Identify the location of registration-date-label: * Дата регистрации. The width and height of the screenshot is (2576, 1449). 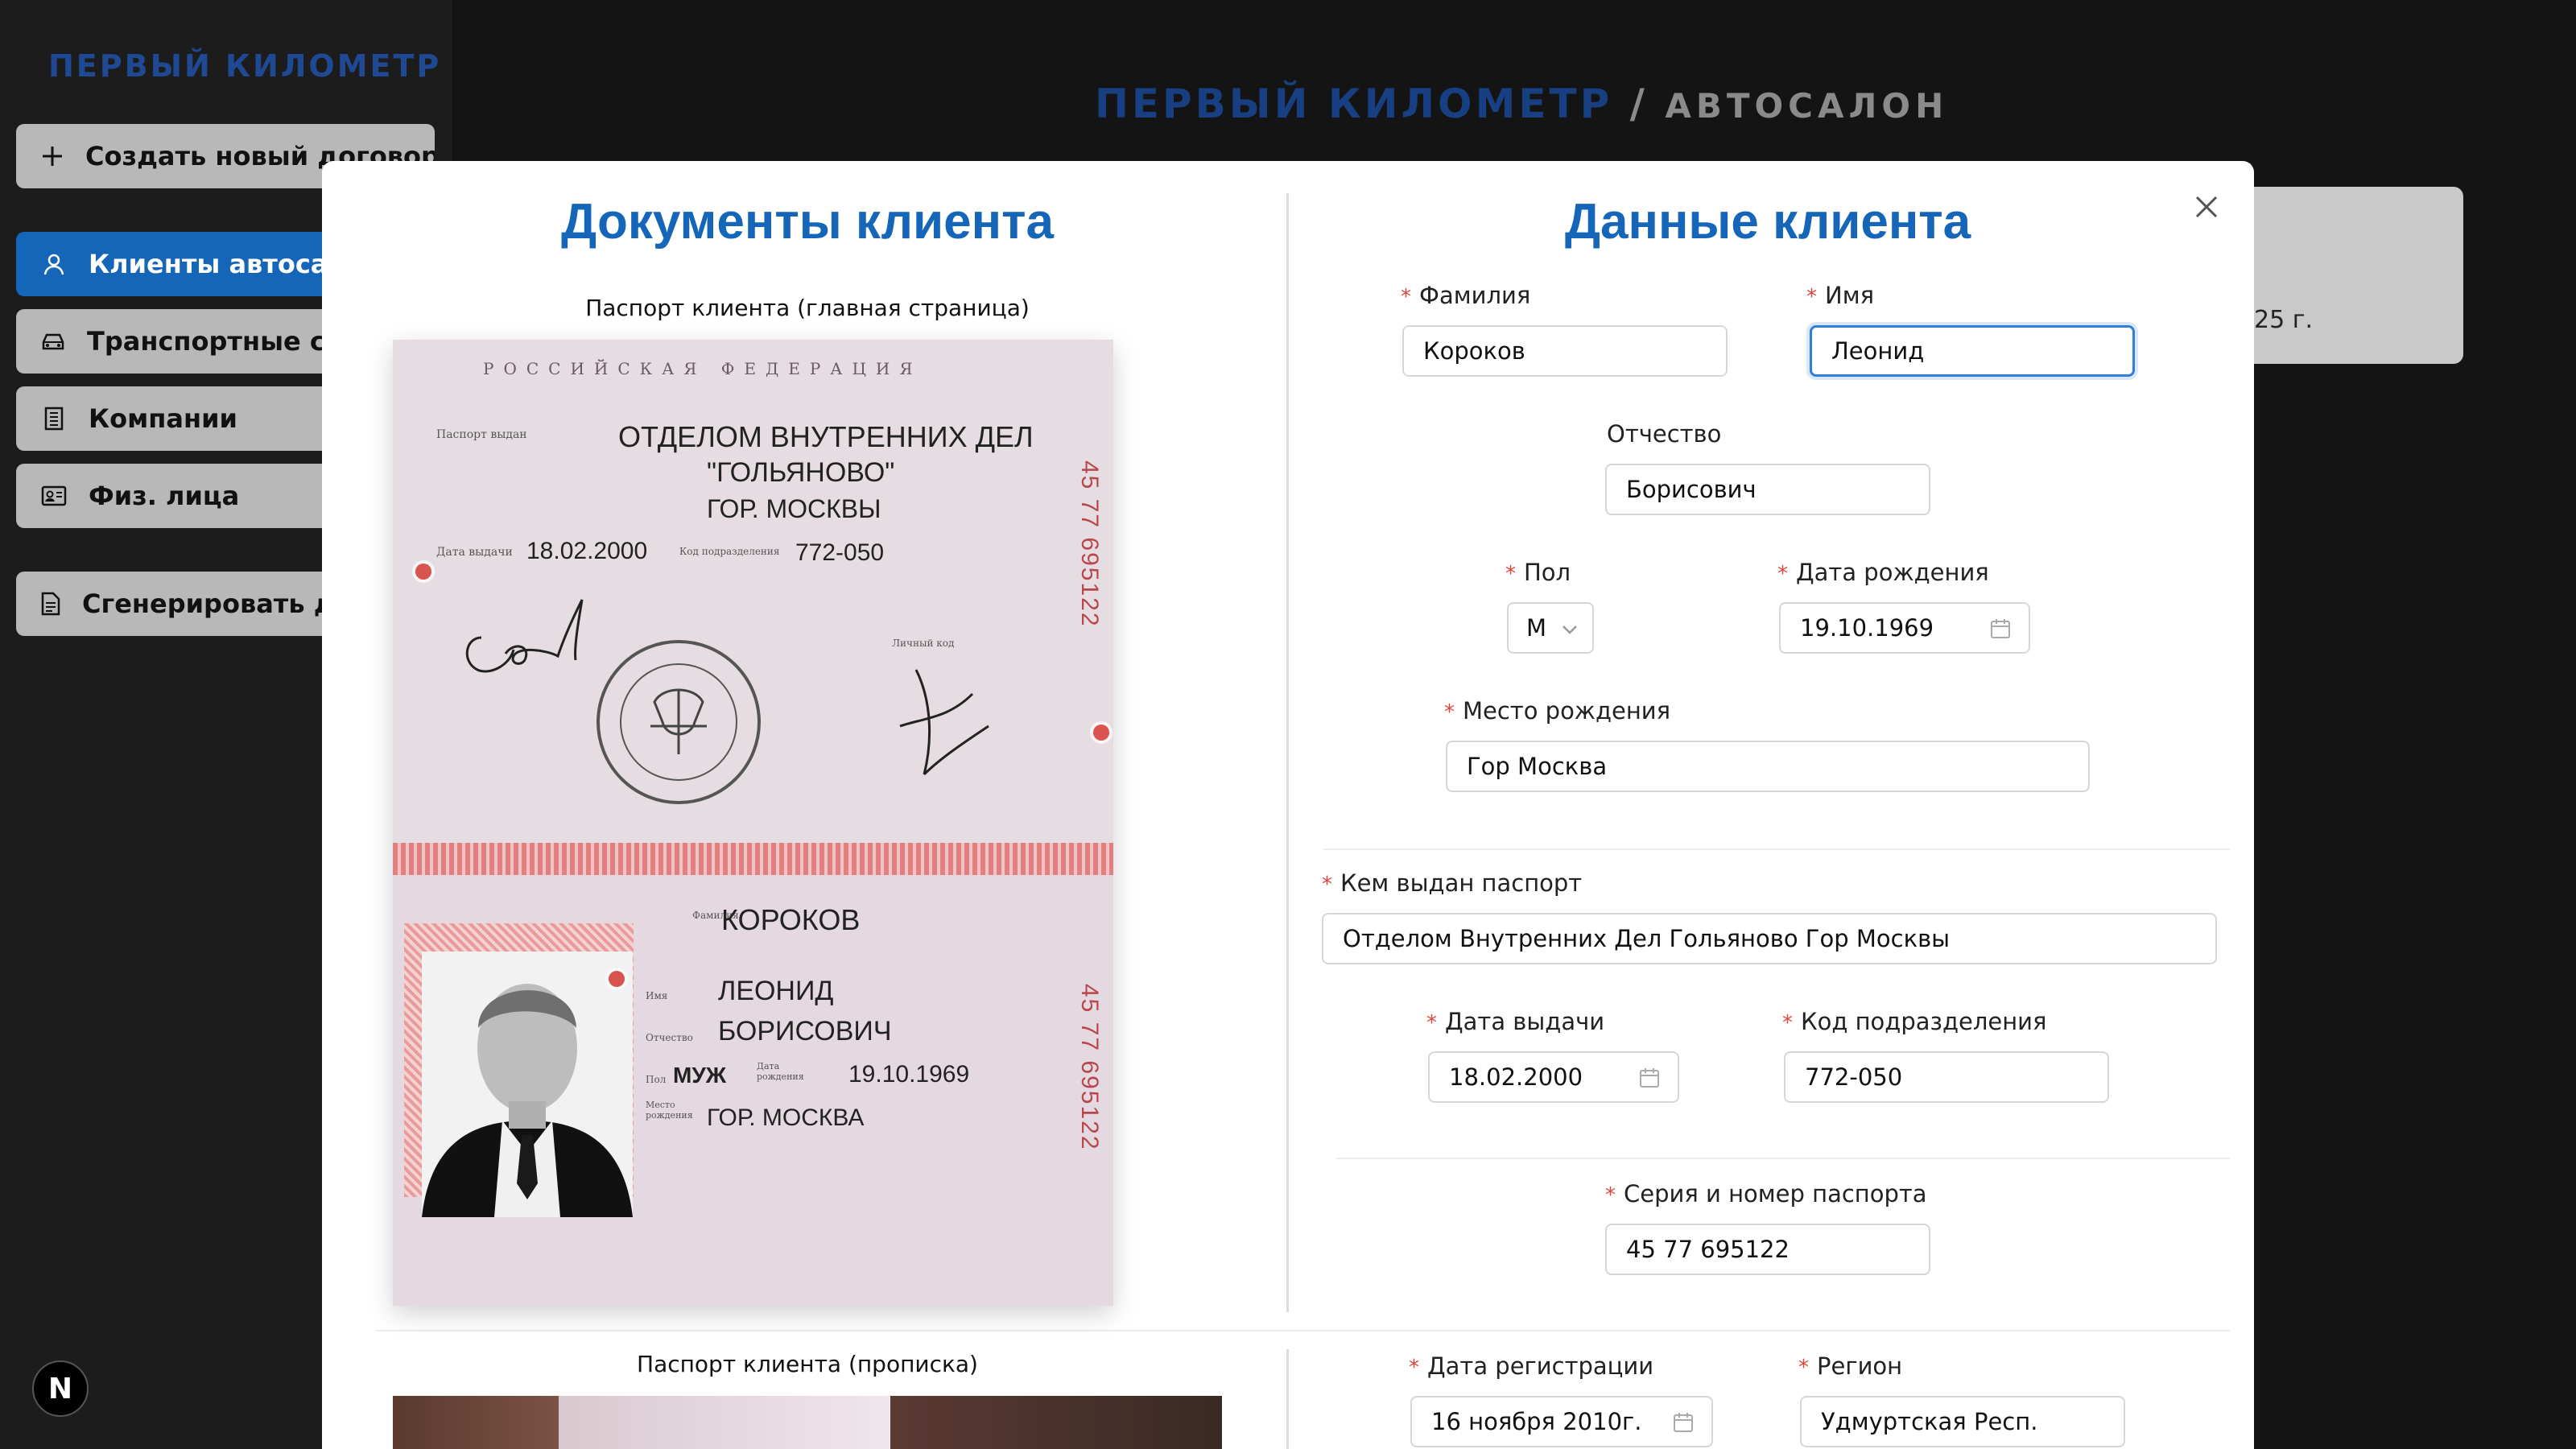
(1531, 1366).